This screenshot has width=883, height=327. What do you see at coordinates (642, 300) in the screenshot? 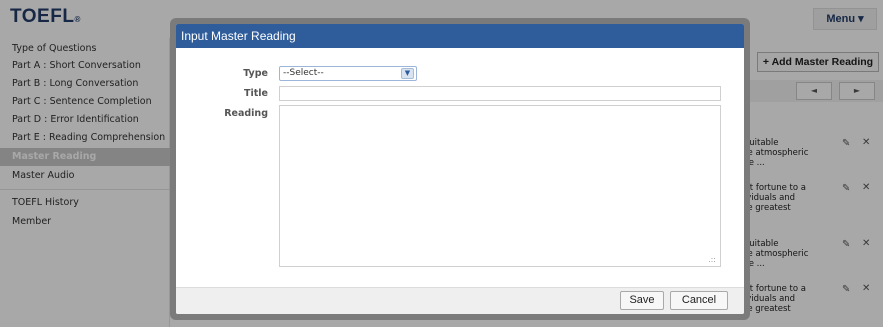
I see `save-button: Save` at bounding box center [642, 300].